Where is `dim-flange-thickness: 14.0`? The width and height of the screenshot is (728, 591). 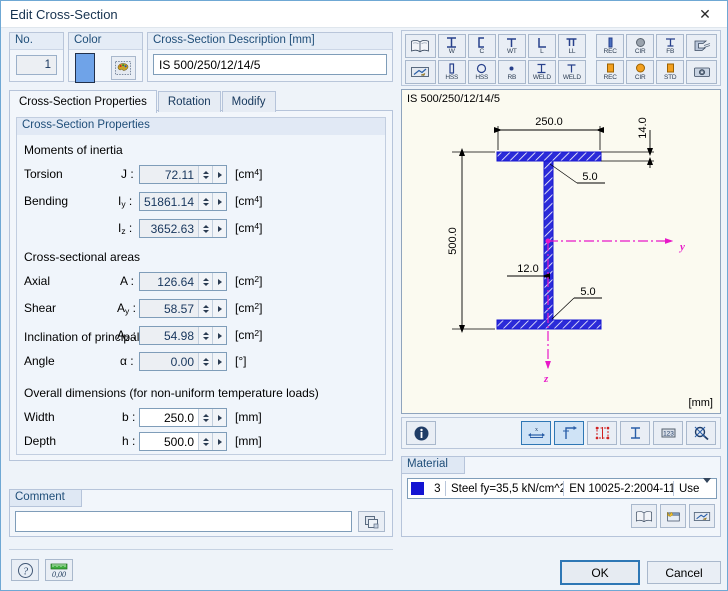
dim-flange-thickness: 14.0 is located at coordinates (643, 127).